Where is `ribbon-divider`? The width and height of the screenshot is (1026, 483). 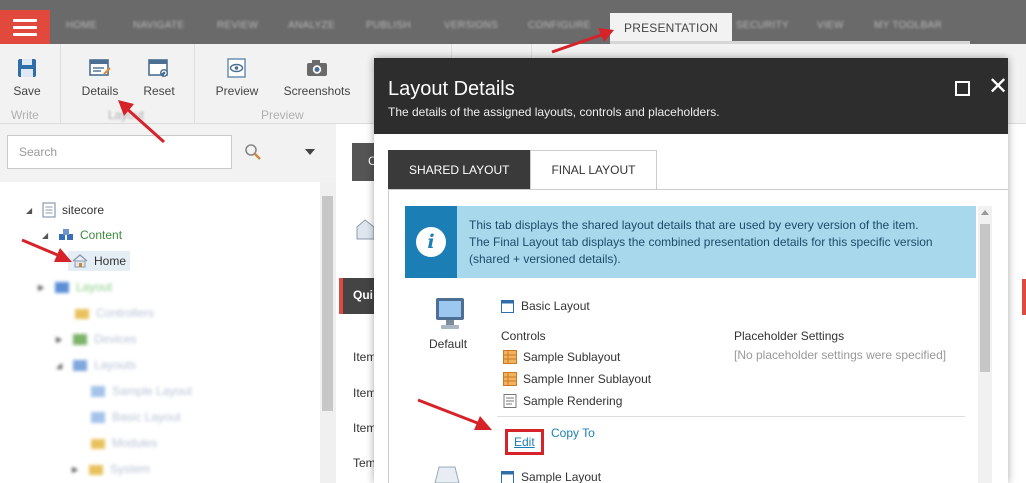
ribbon-divider is located at coordinates (194, 84).